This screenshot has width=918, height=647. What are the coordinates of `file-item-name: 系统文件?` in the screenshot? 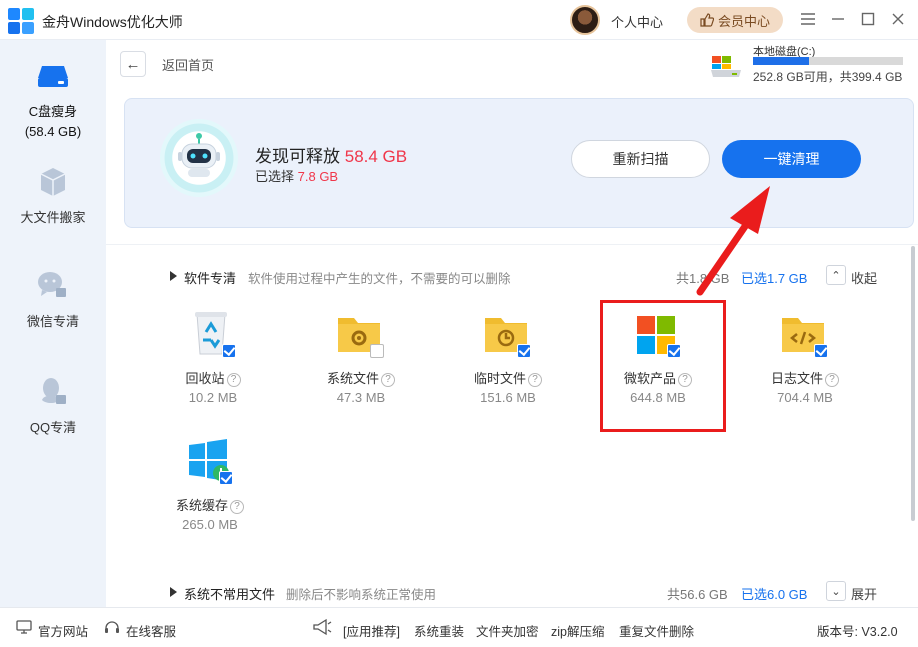 It's located at (361, 377).